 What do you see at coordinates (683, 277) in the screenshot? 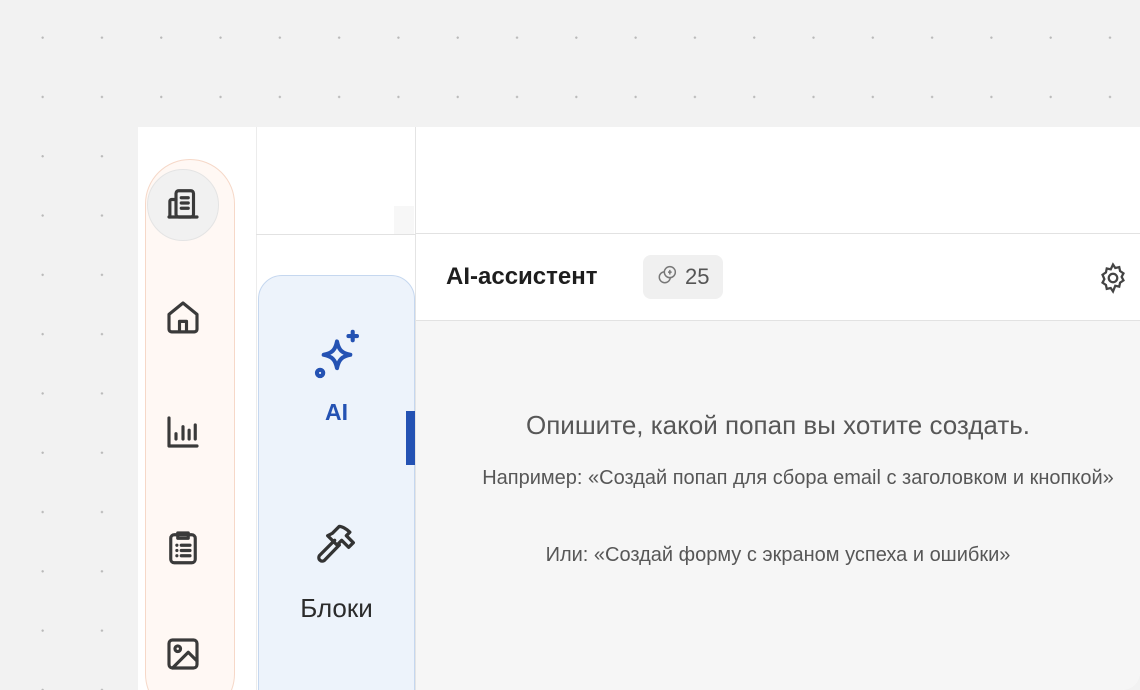
I see `credits-badge: 25` at bounding box center [683, 277].